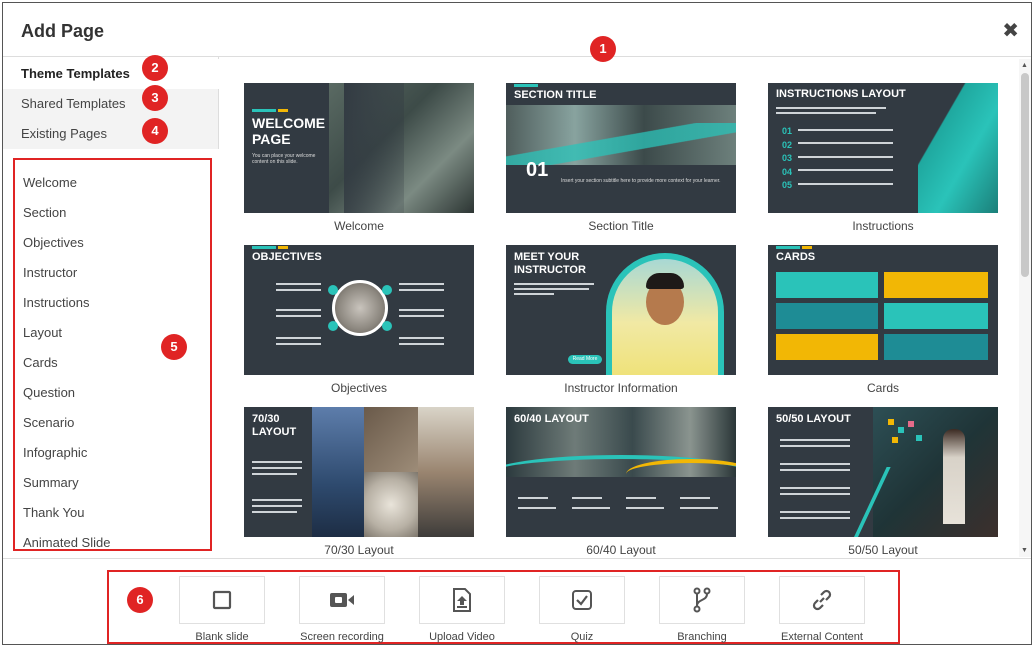  I want to click on category-instructor: Instructor, so click(50, 272).